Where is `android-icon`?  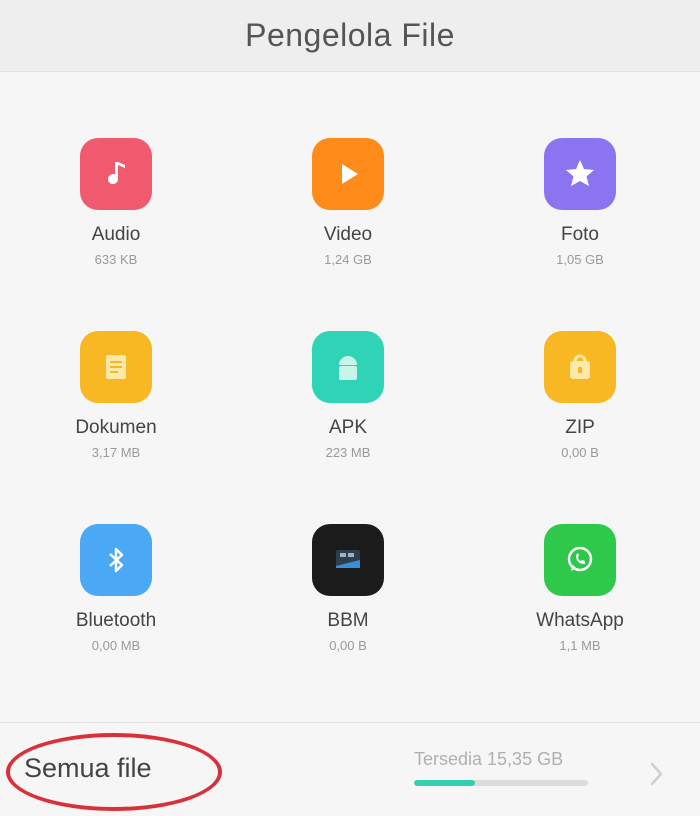 android-icon is located at coordinates (348, 367).